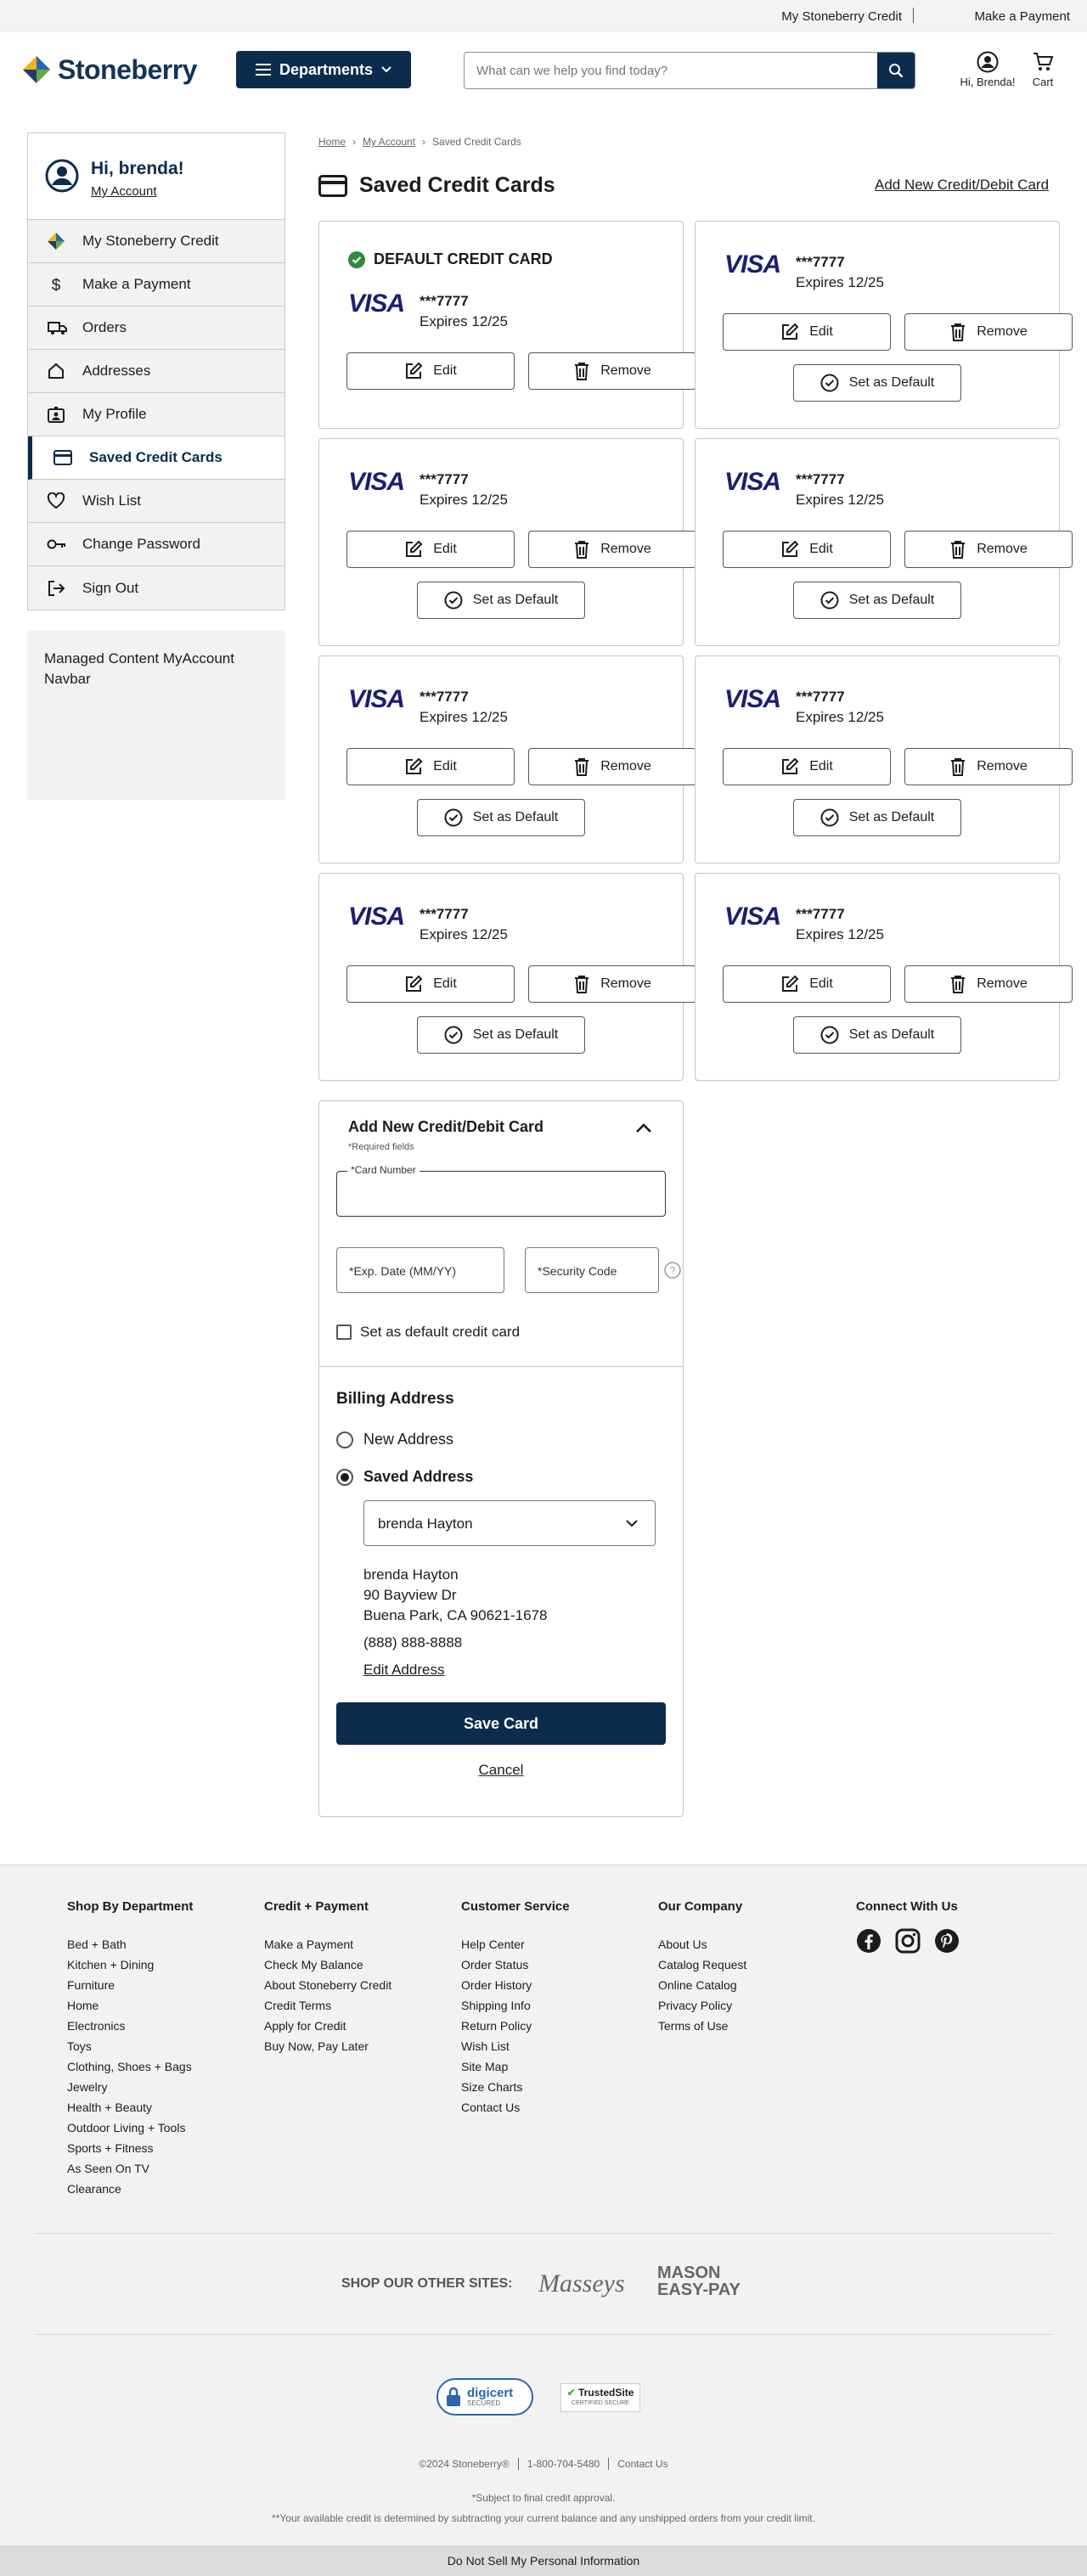 This screenshot has height=2576, width=1087. I want to click on card-number-field: *Card Number, so click(501, 1190).